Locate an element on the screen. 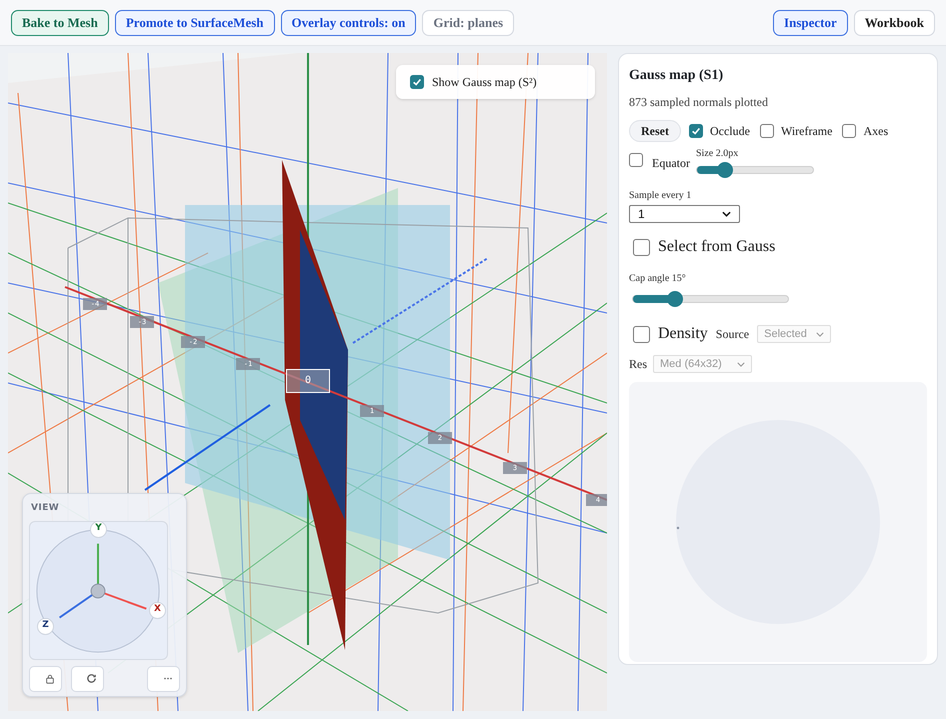  tab-button: Inspector is located at coordinates (810, 23).